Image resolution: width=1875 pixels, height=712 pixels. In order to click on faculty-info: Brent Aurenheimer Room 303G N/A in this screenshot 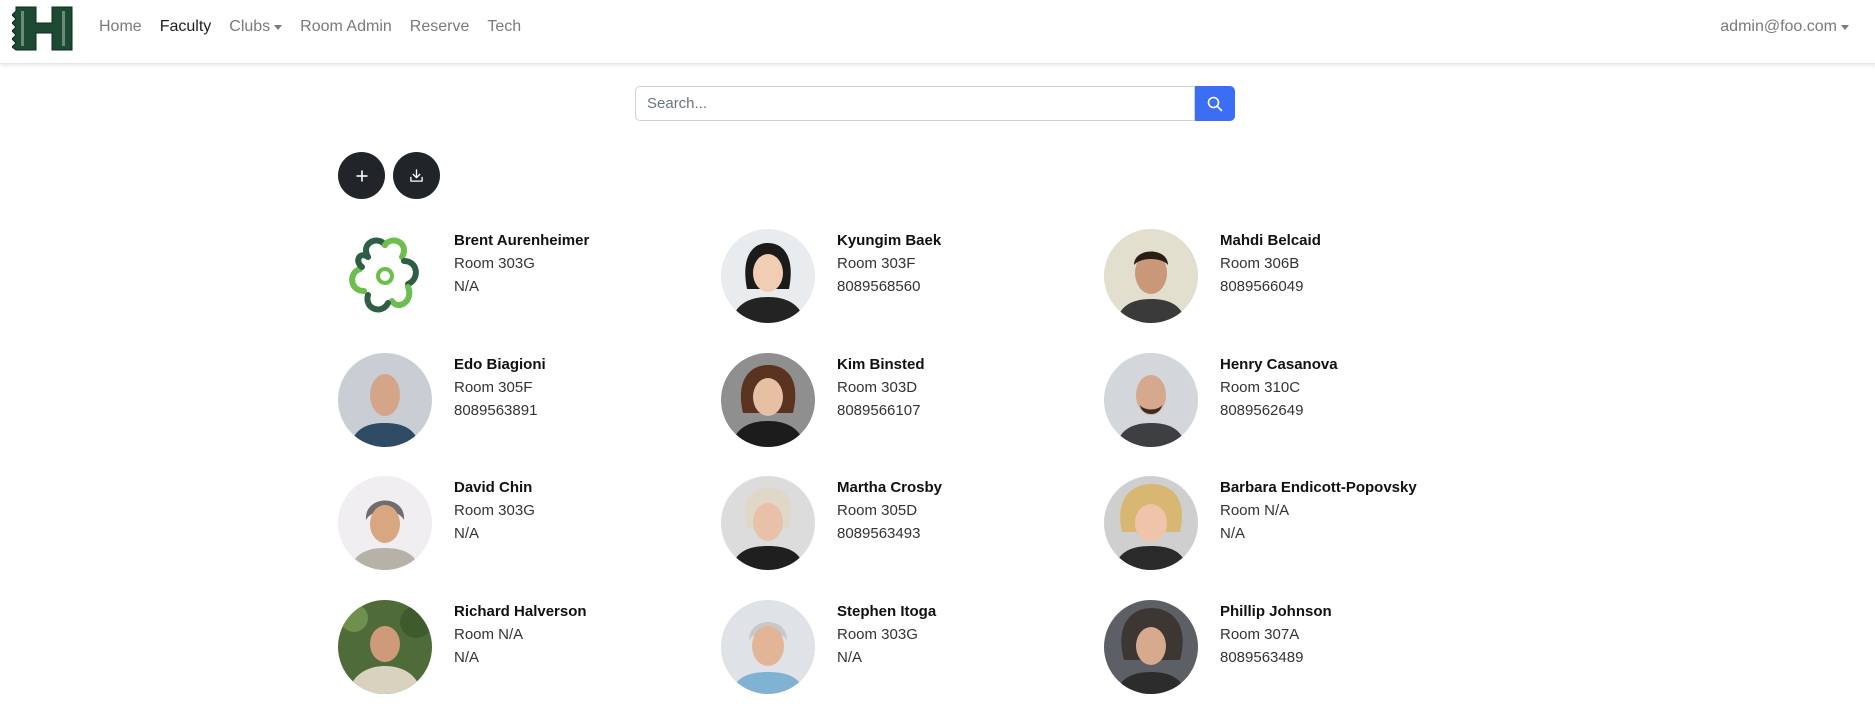, I will do `click(521, 266)`.